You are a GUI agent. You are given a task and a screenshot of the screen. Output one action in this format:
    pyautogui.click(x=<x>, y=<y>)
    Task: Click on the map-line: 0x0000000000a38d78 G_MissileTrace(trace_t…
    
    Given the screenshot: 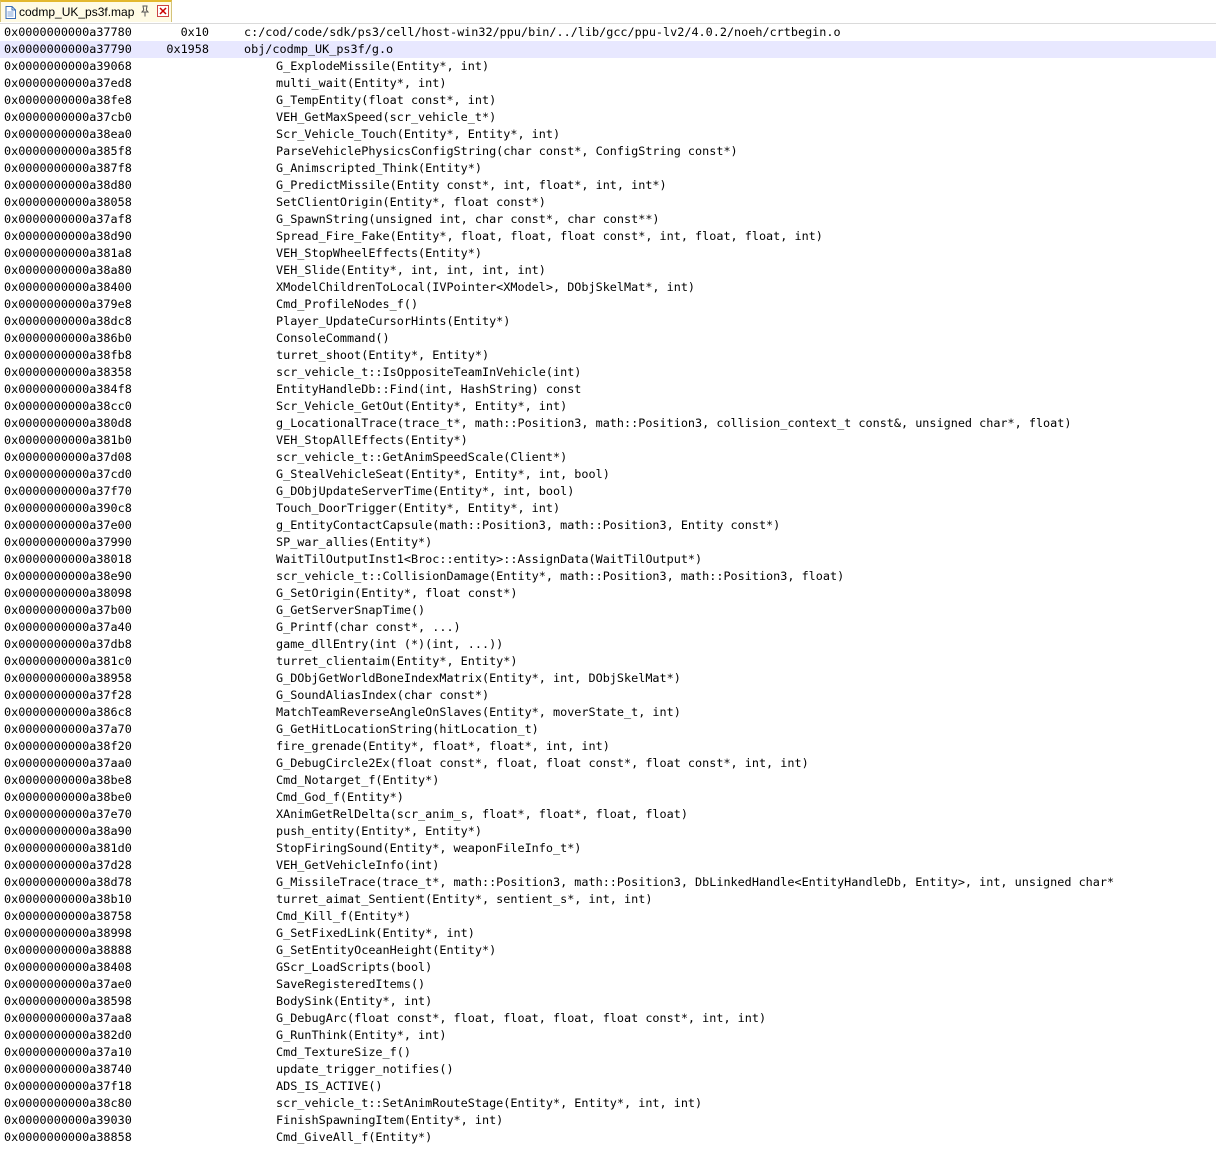 What is the action you would take?
    pyautogui.click(x=608, y=882)
    